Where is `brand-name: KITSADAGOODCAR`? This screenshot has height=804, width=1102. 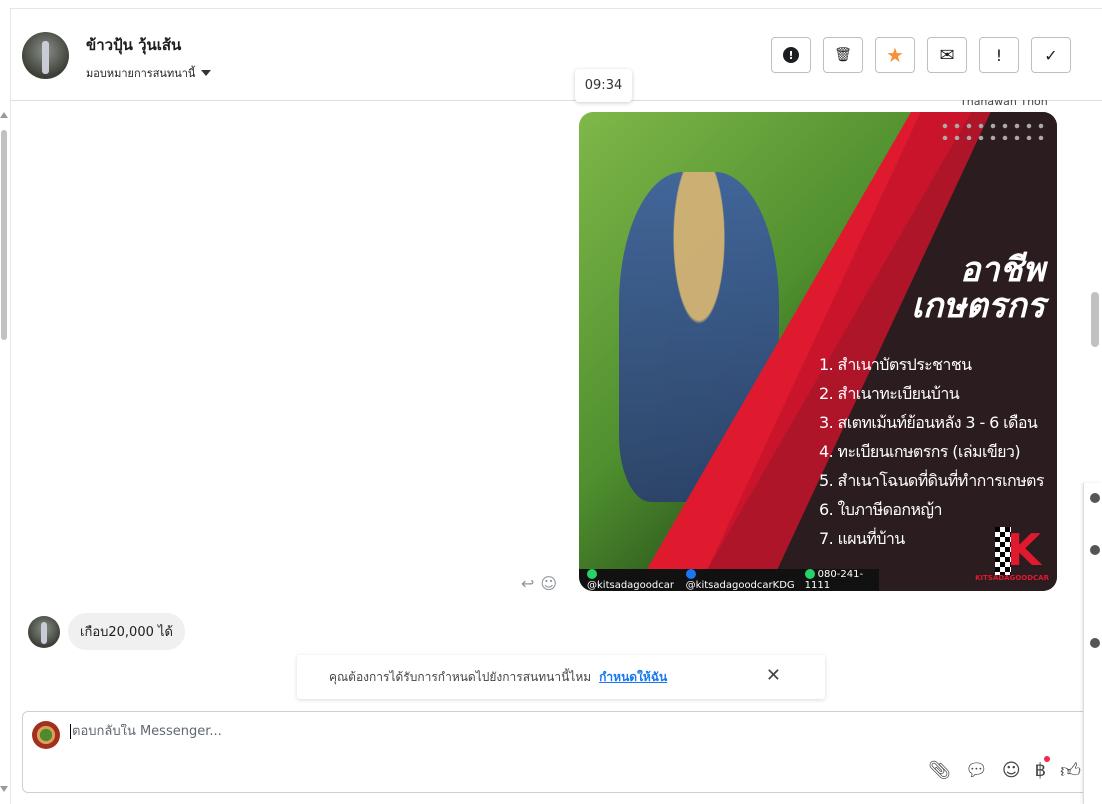 brand-name: KITSADAGOODCAR is located at coordinates (1012, 578).